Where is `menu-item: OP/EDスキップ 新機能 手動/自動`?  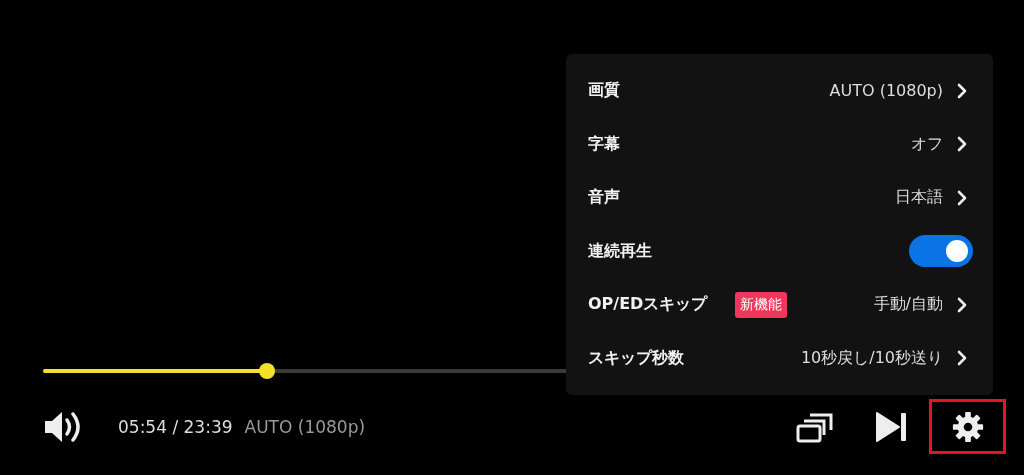 menu-item: OP/EDスキップ 新機能 手動/自動 is located at coordinates (780, 305).